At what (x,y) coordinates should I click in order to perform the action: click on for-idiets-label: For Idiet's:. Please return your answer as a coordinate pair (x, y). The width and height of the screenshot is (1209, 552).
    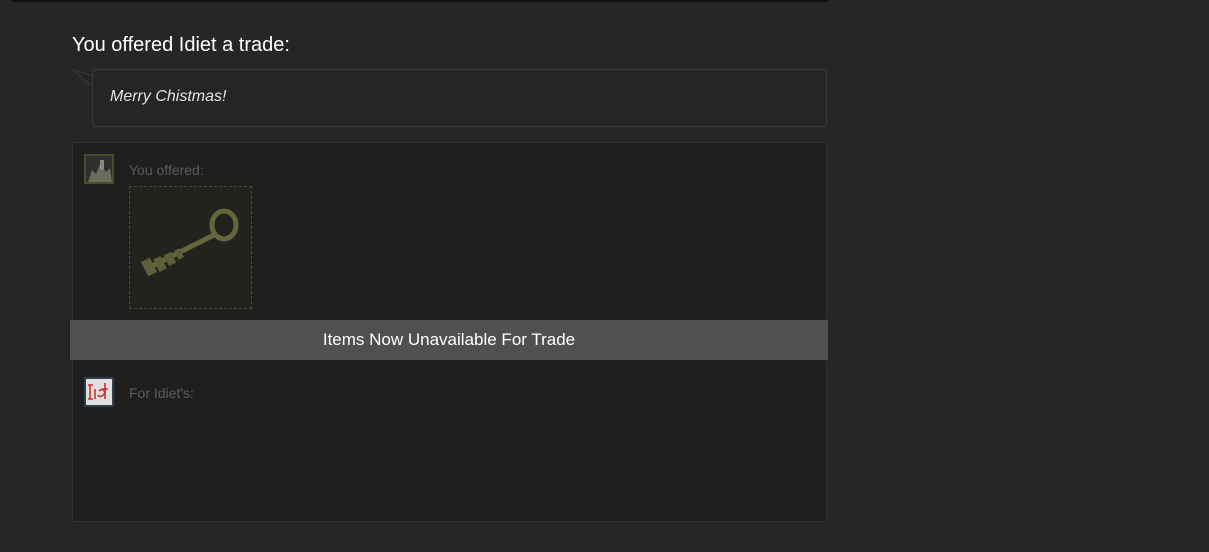
    Looking at the image, I should click on (161, 393).